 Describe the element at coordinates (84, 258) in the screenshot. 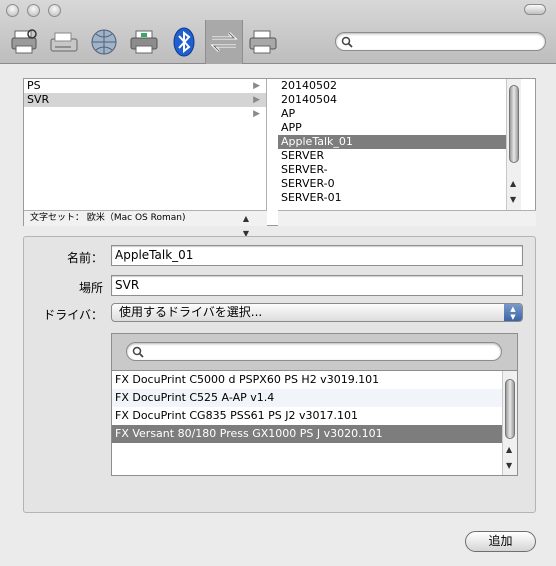

I see `name-label: 名前：` at that location.